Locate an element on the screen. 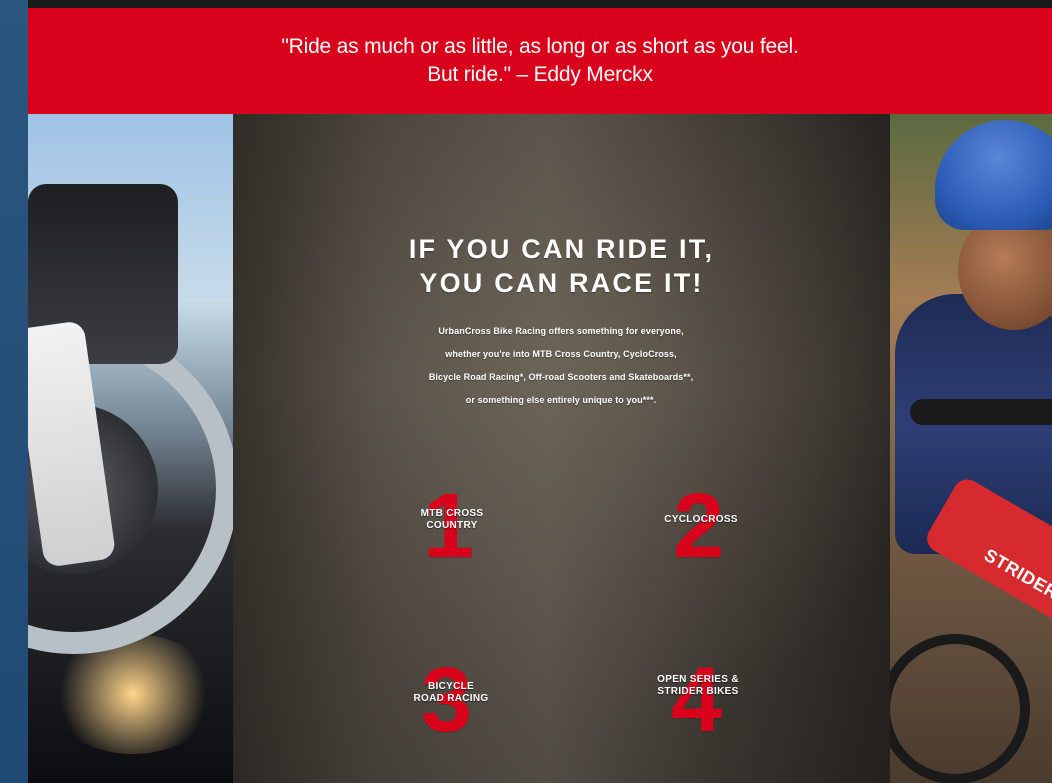 The width and height of the screenshot is (1052, 783). category-4-label-line-1: OPEN SERIES & is located at coordinates (698, 679).